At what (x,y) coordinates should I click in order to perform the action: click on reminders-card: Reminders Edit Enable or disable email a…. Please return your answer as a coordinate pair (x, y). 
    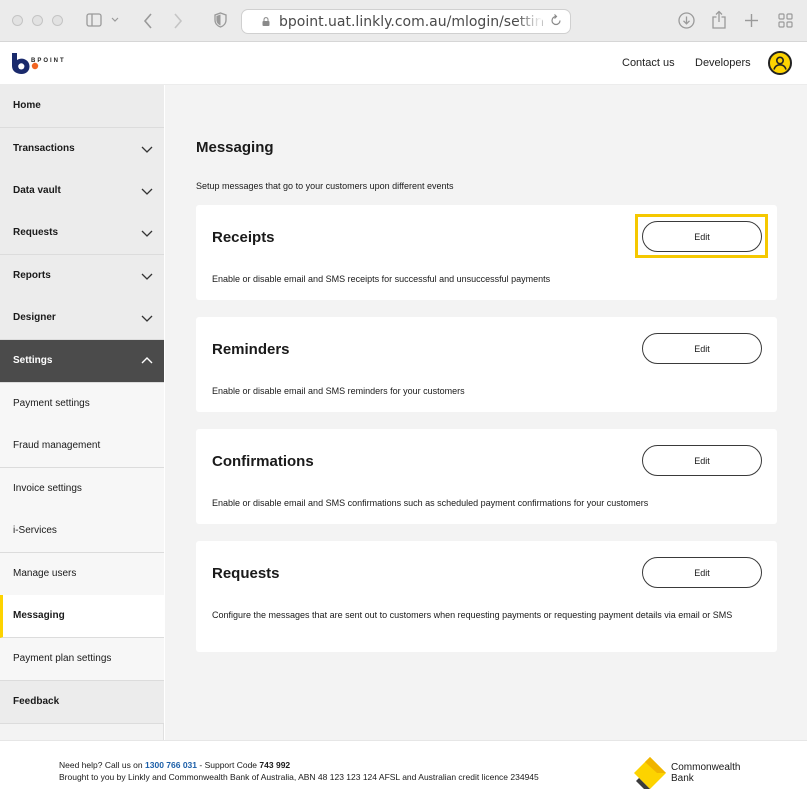
    Looking at the image, I should click on (486, 364).